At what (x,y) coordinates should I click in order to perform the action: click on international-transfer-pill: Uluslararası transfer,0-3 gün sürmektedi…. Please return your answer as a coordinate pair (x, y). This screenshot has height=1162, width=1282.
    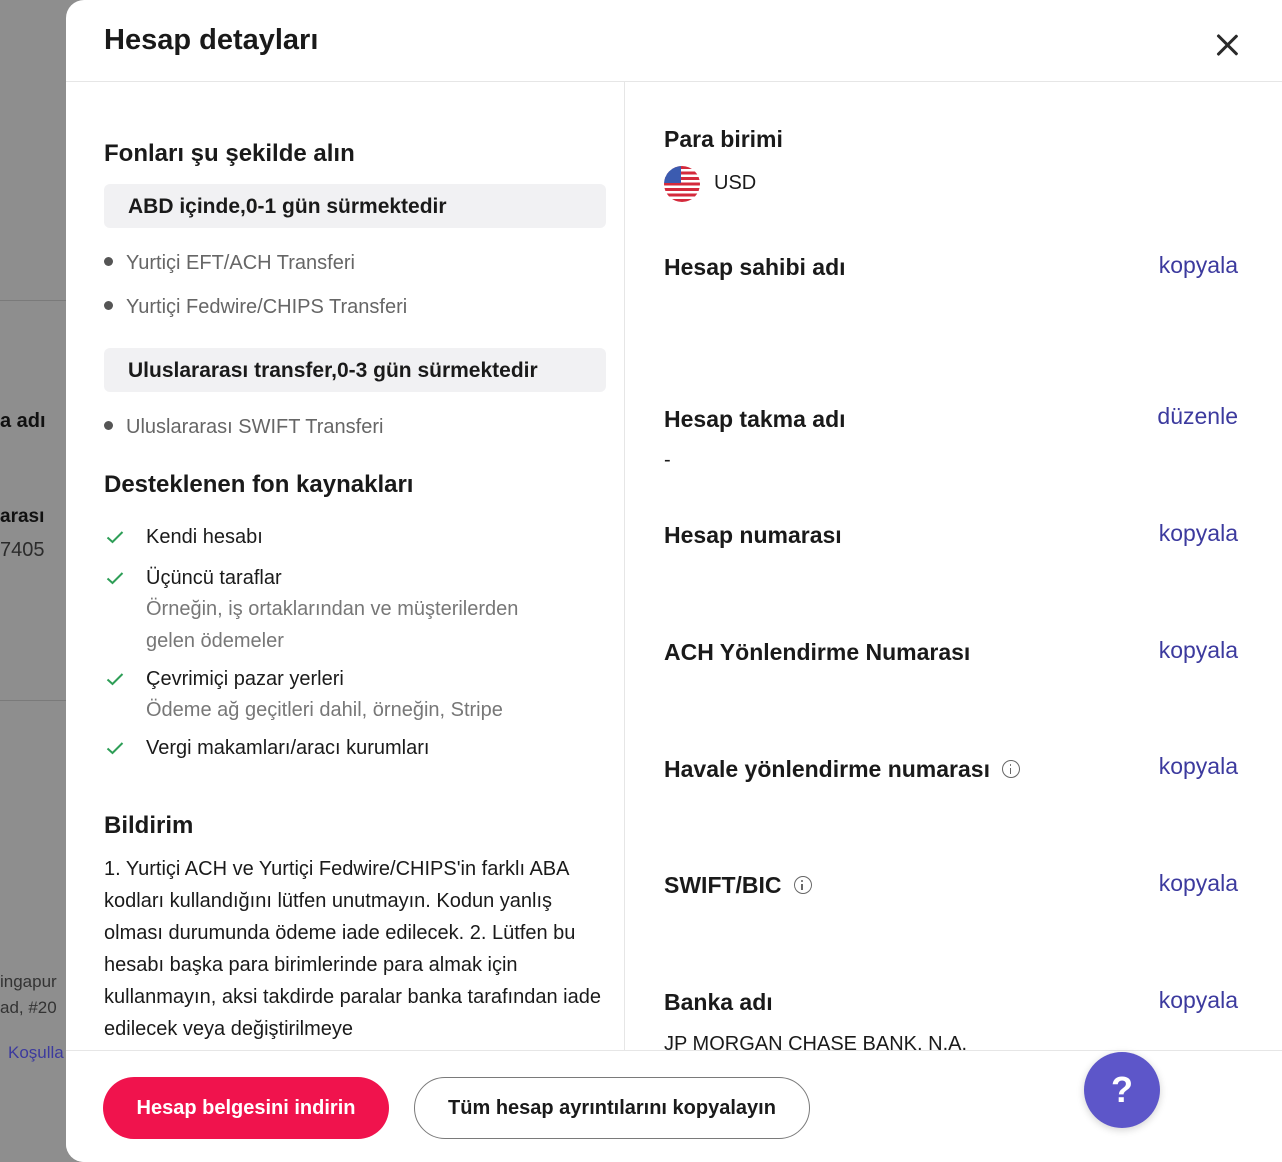
    Looking at the image, I should click on (355, 370).